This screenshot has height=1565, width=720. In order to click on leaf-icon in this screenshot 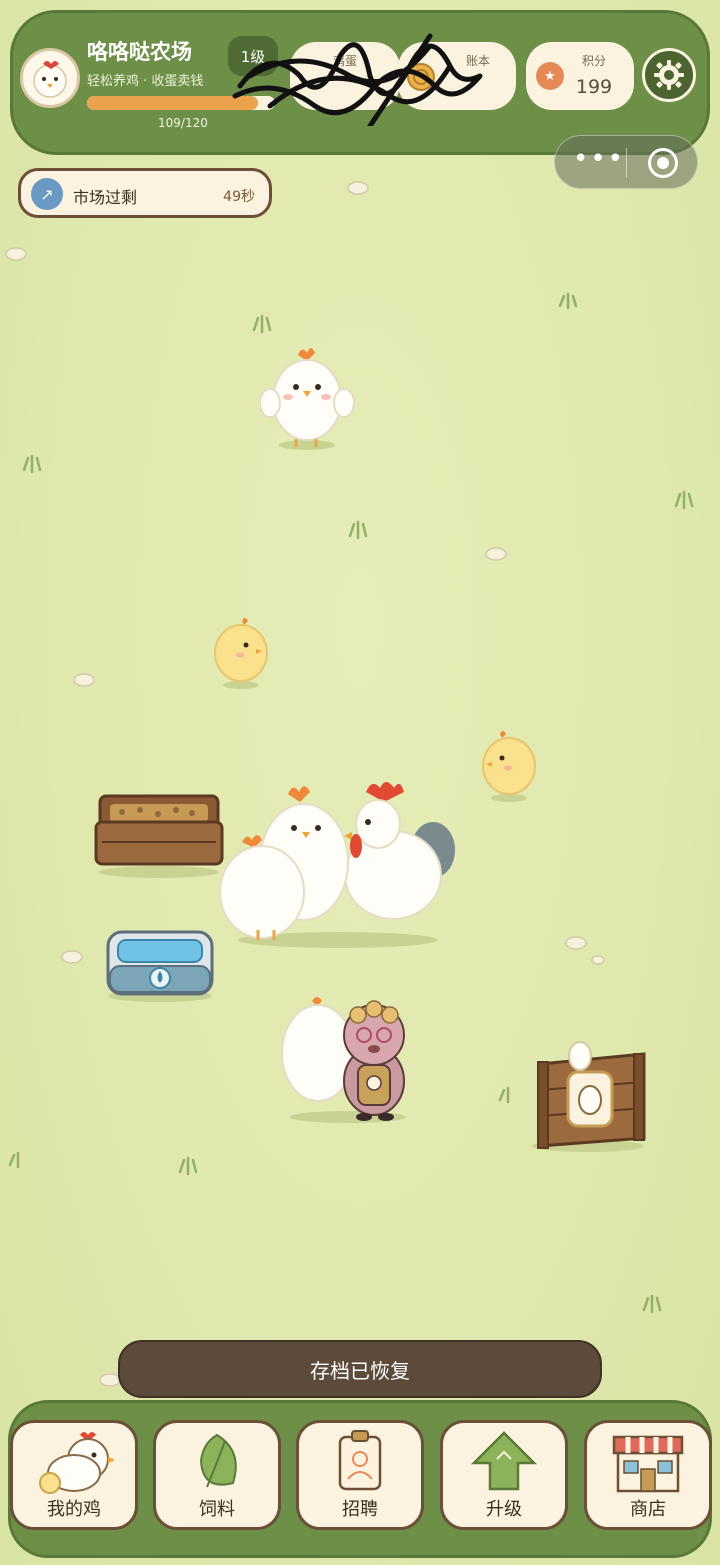, I will do `click(218, 1460)`.